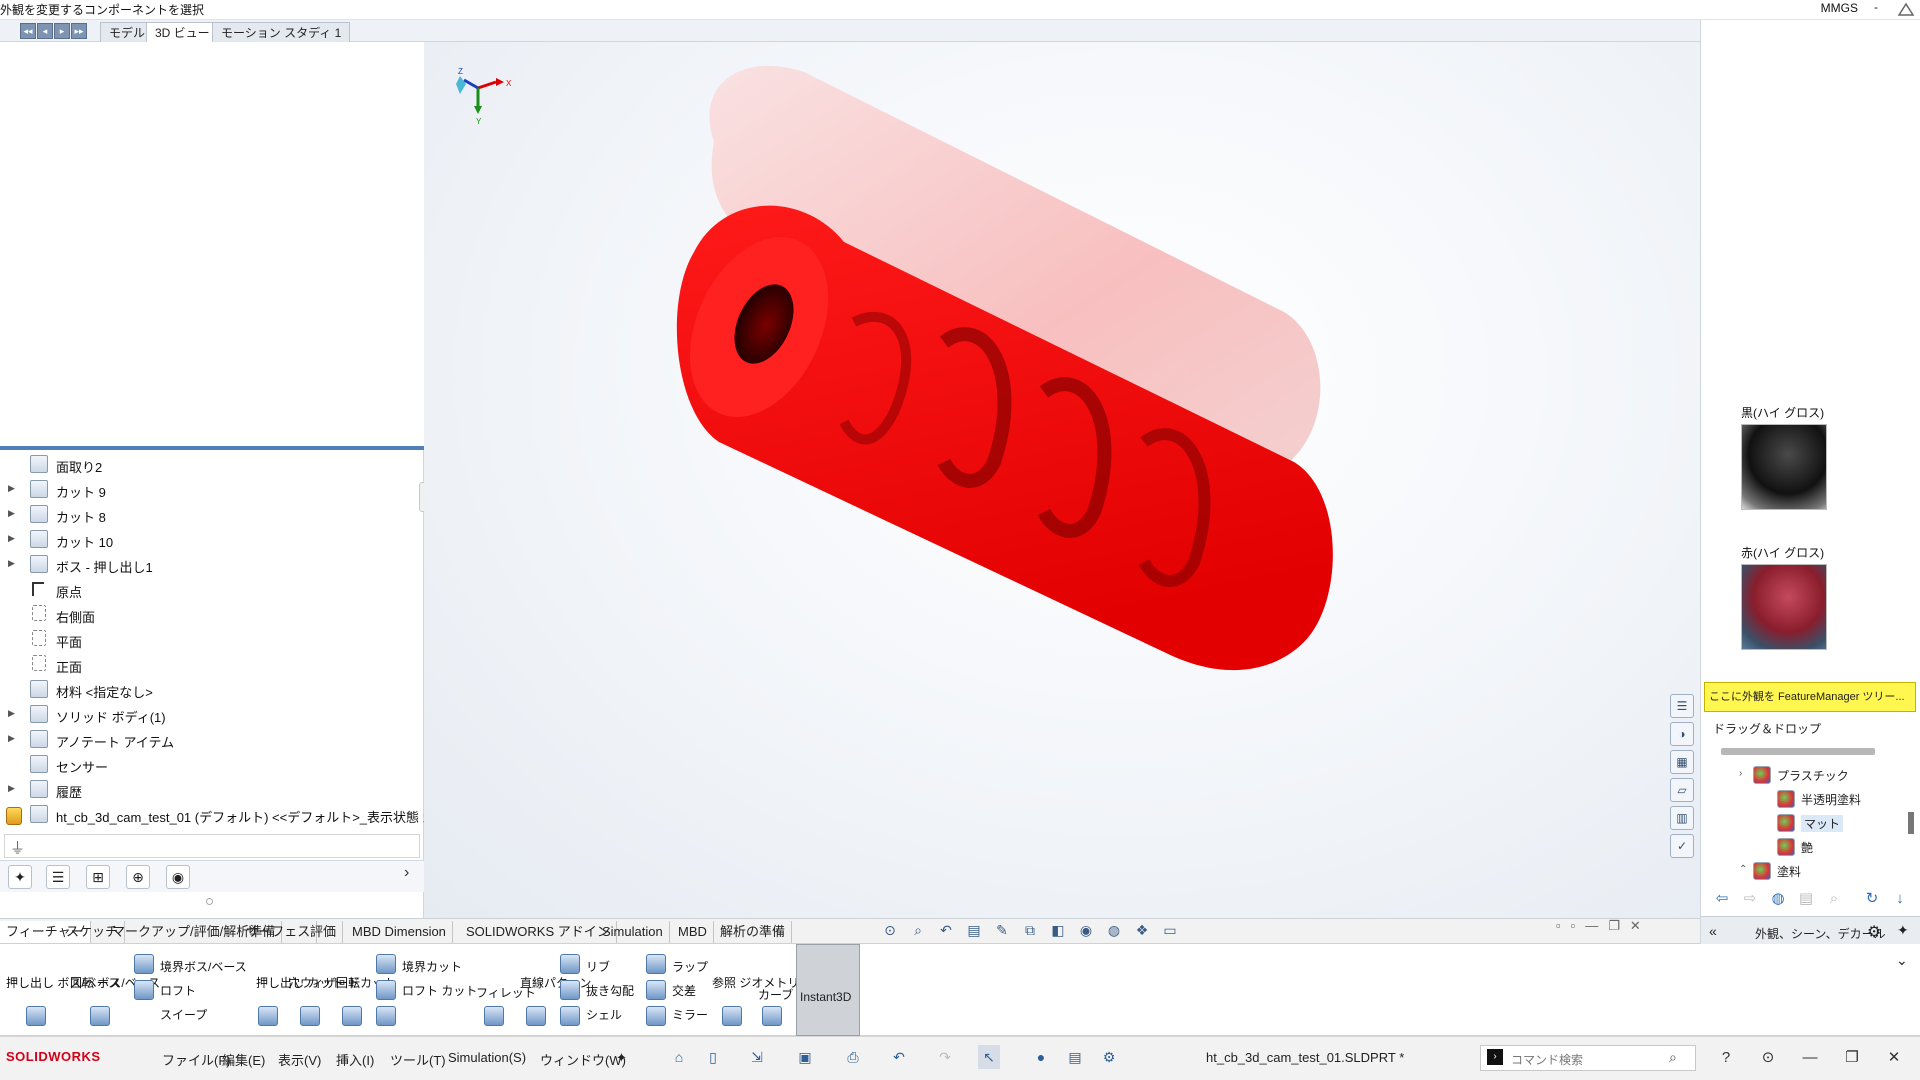 Image resolution: width=1920 pixels, height=1080 pixels. Describe the element at coordinates (386, 964) in the screenshot. I see `fillet-icon` at that location.